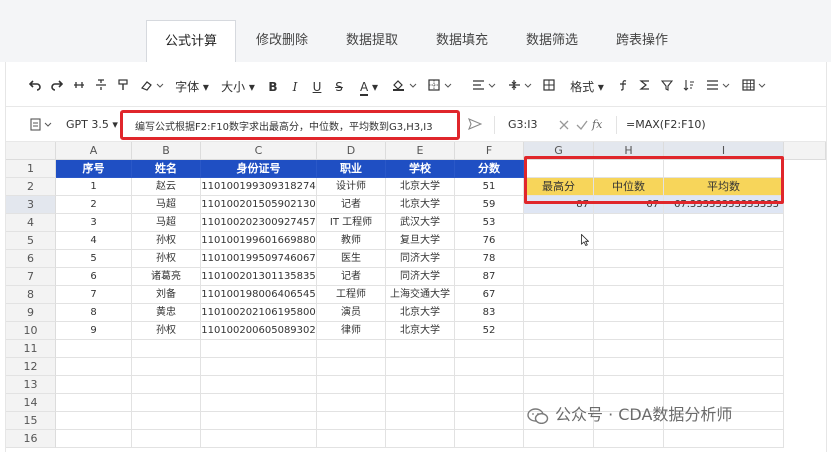 Image resolution: width=831 pixels, height=452 pixels. What do you see at coordinates (31, 295) in the screenshot?
I see `row-header-8: 8` at bounding box center [31, 295].